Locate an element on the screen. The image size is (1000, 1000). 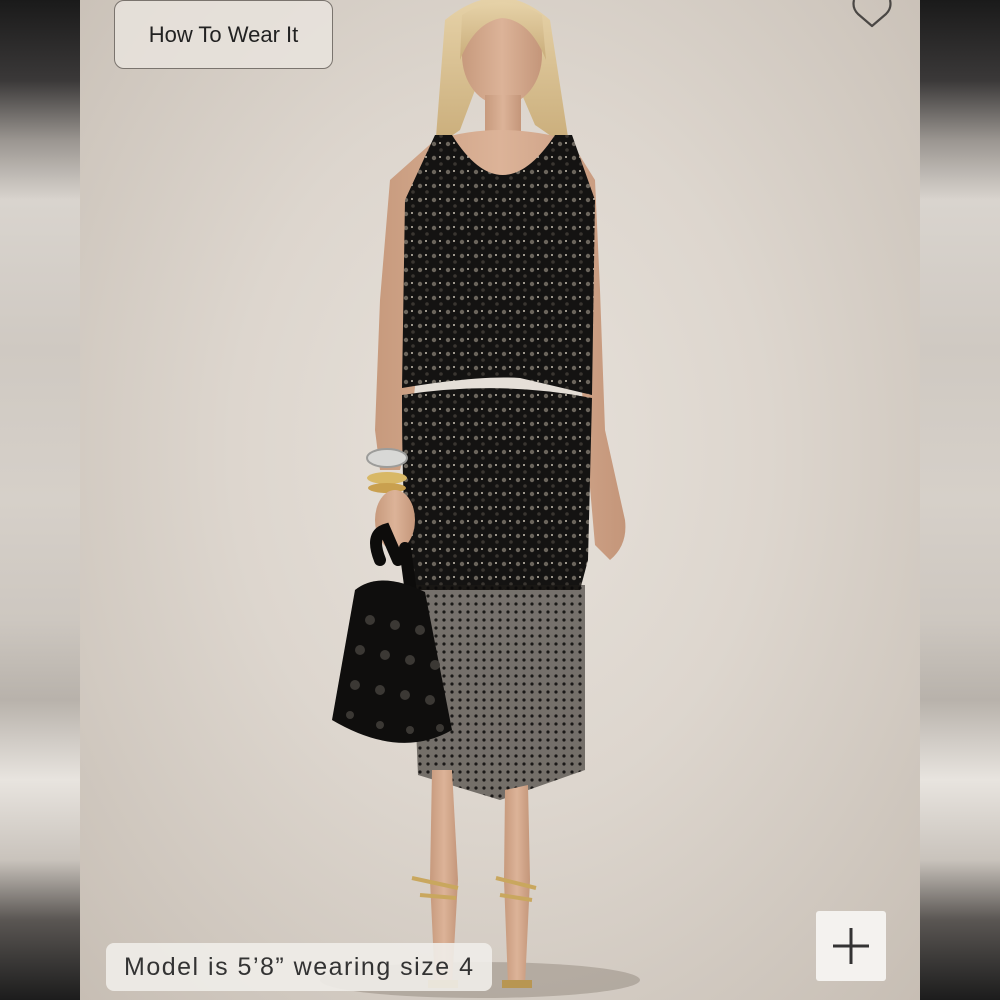
how-to-wear-label: How To Wear It is located at coordinates (223, 34).